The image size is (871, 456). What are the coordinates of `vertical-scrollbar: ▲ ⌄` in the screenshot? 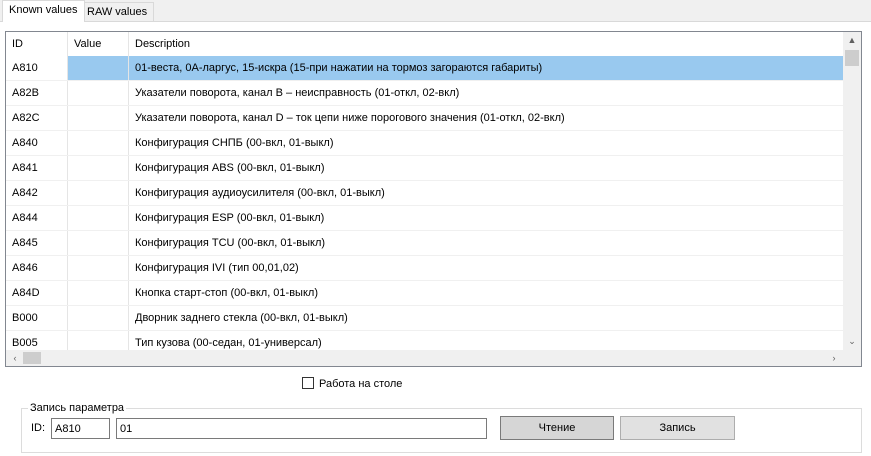 It's located at (852, 191).